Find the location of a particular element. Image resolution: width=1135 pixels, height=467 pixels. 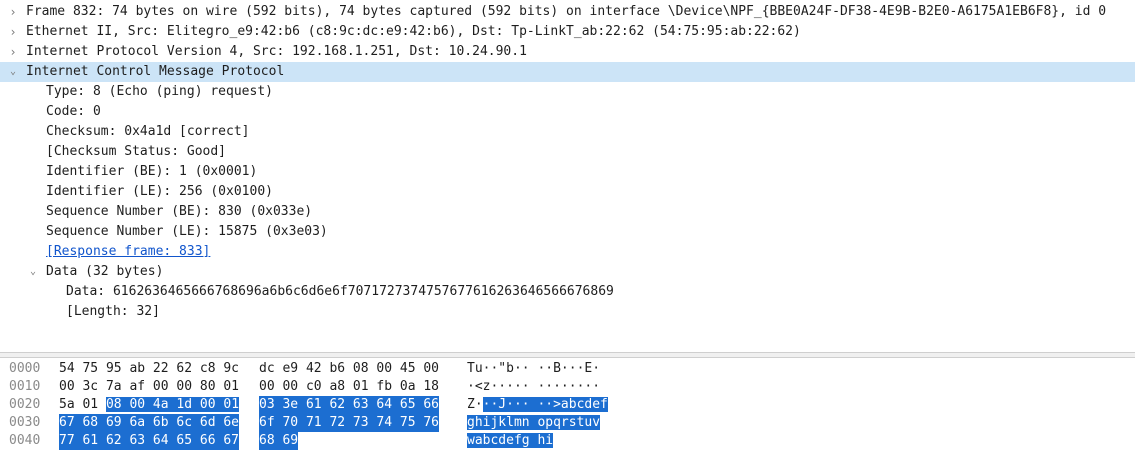

tree-item-identifier-le: Identifier (LE): 256 (0x0100) is located at coordinates (567, 192).